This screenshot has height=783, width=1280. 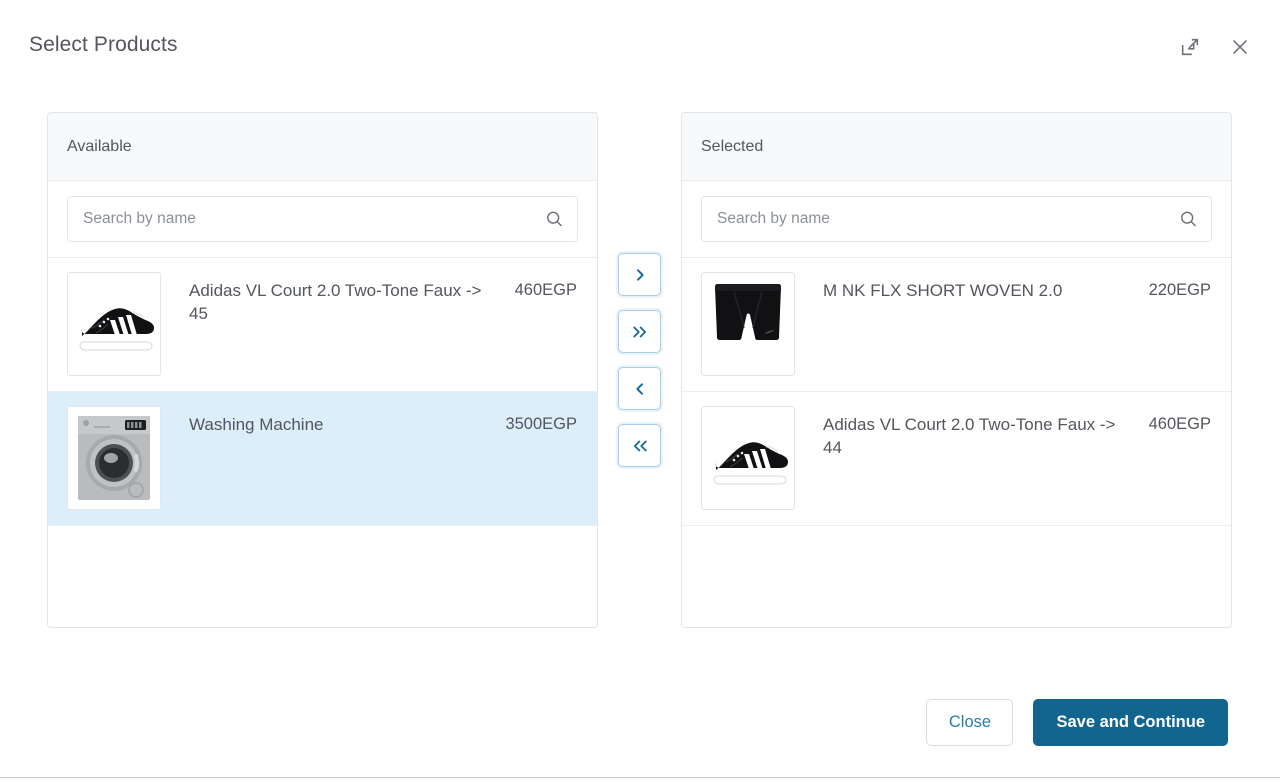 What do you see at coordinates (322, 147) in the screenshot?
I see `available-panel-header: Available` at bounding box center [322, 147].